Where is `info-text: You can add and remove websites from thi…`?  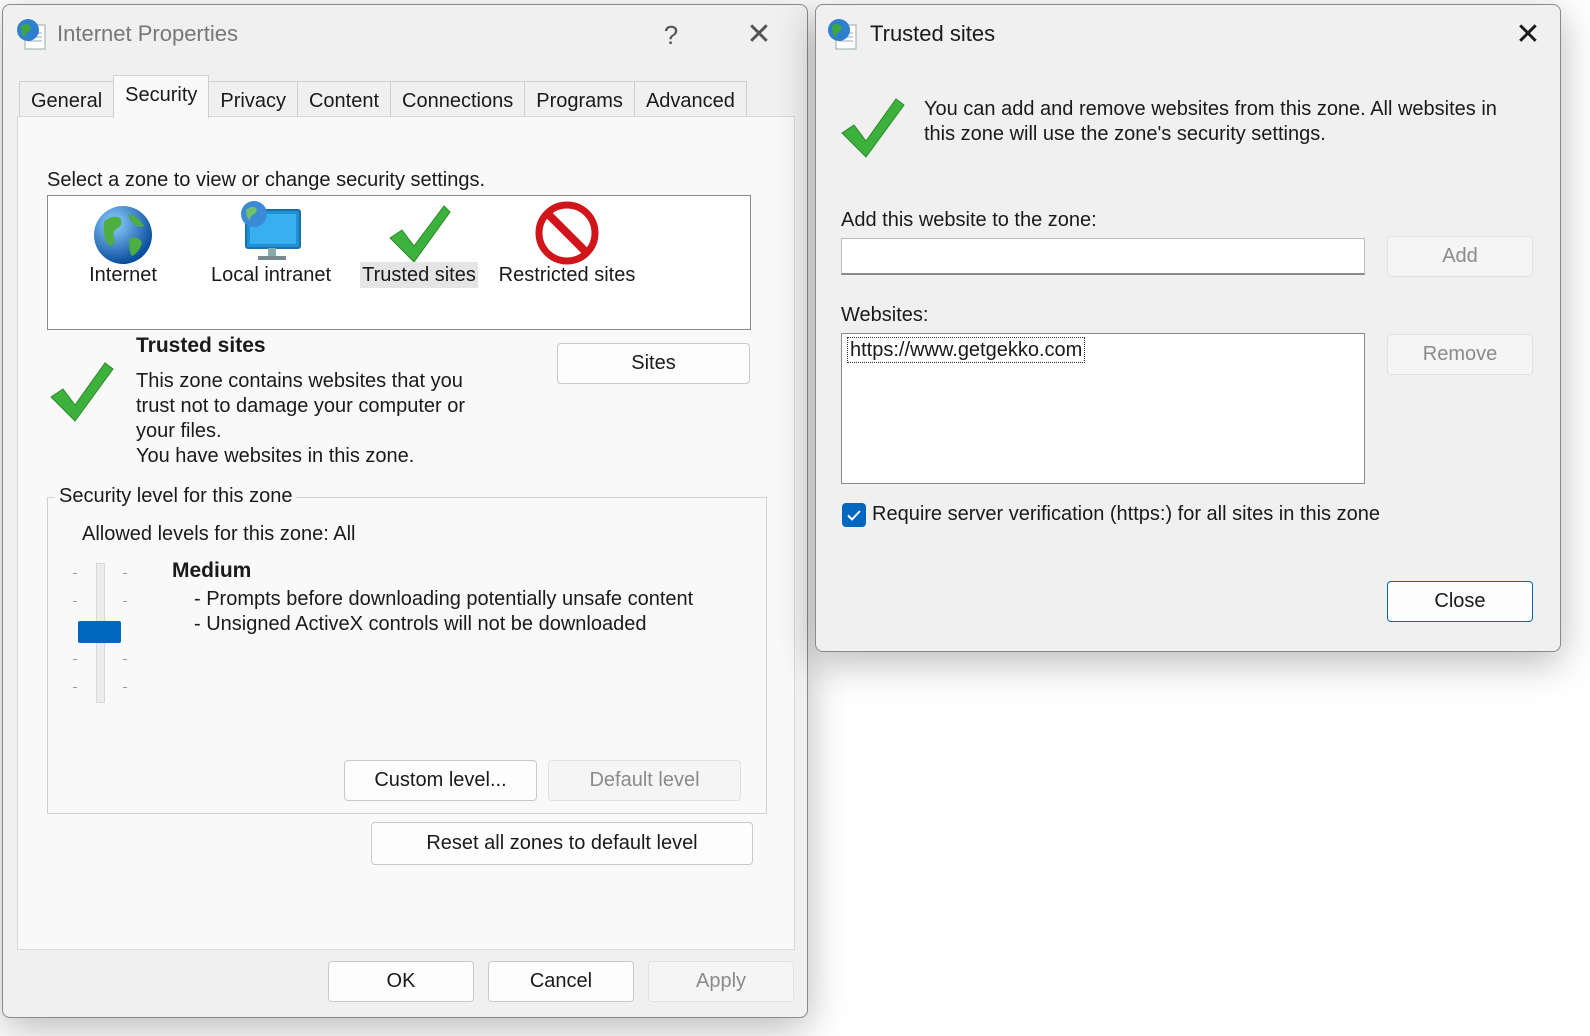 info-text: You can add and remove websites from thi… is located at coordinates (1210, 121).